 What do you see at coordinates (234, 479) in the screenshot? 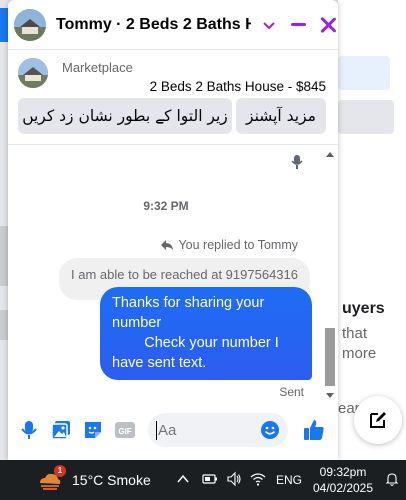
I see `volume-icon` at bounding box center [234, 479].